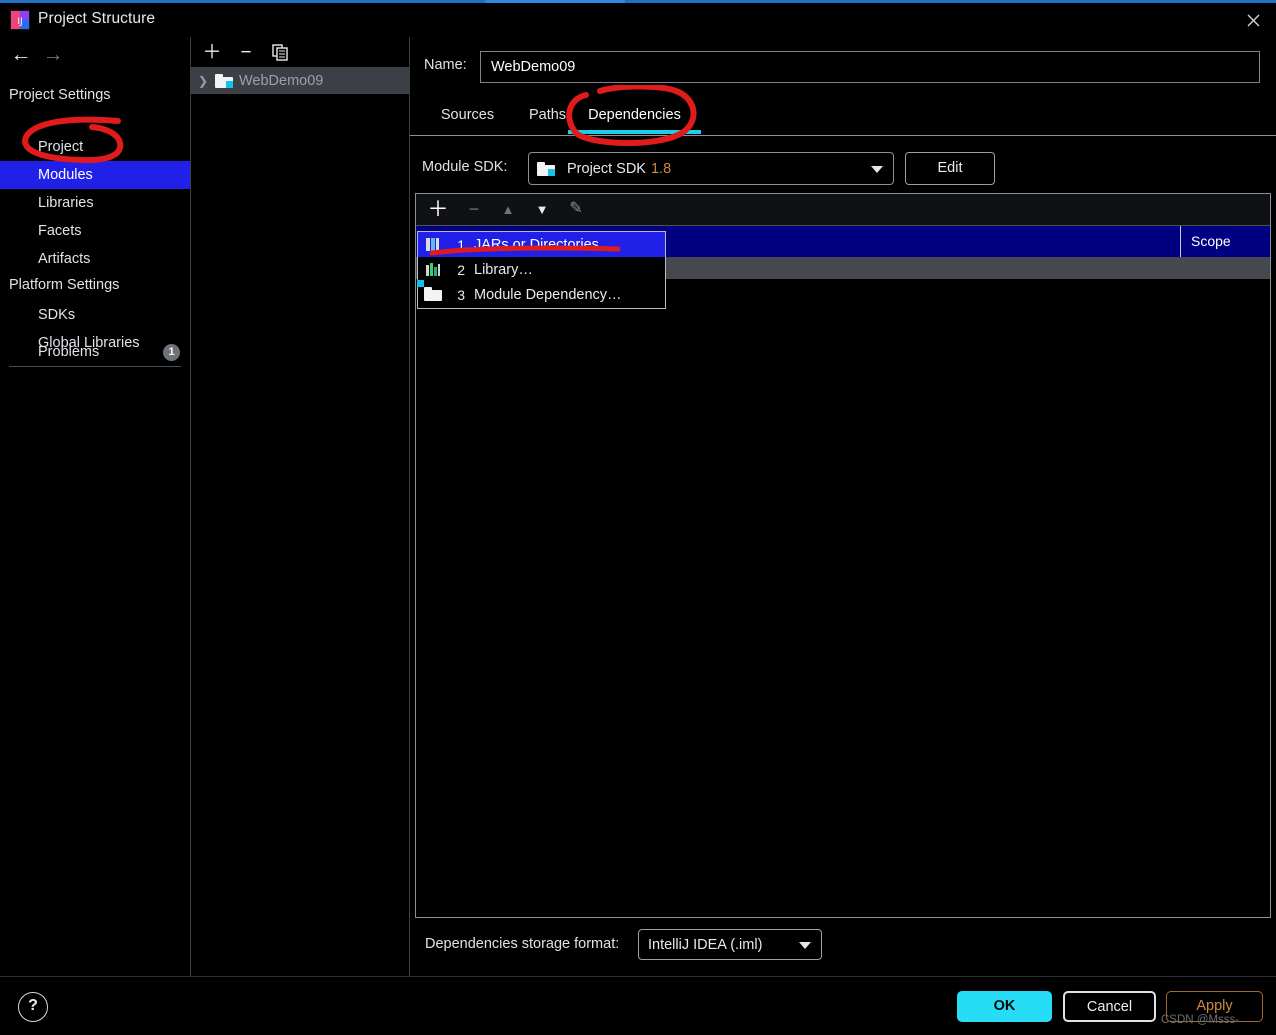 Image resolution: width=1276 pixels, height=1035 pixels. Describe the element at coordinates (542, 209) in the screenshot. I see `move-down-icon: ▼` at that location.